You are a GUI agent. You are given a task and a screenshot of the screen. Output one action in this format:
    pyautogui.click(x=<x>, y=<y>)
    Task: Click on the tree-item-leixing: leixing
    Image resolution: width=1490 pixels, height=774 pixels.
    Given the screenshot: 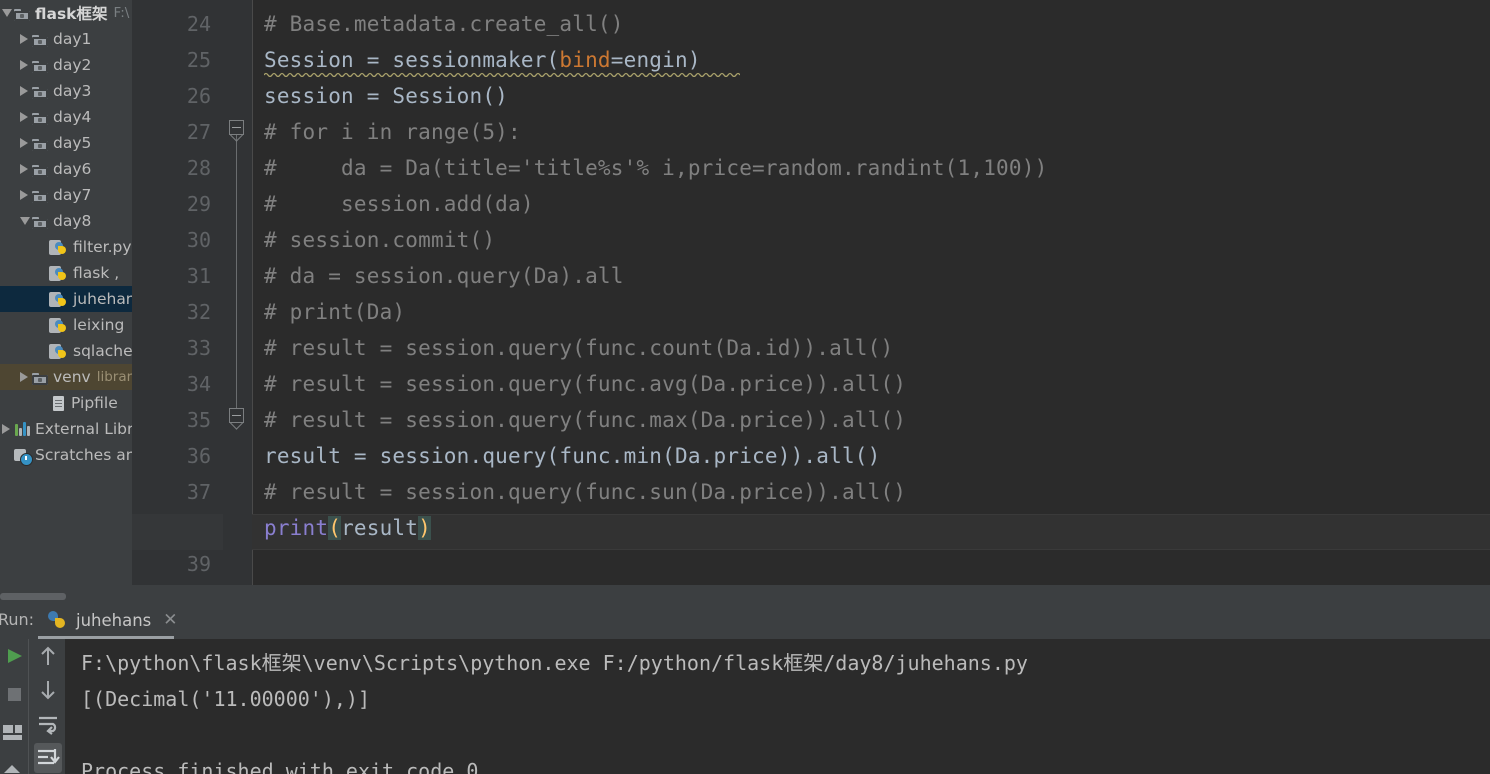 What is the action you would take?
    pyautogui.click(x=66, y=325)
    